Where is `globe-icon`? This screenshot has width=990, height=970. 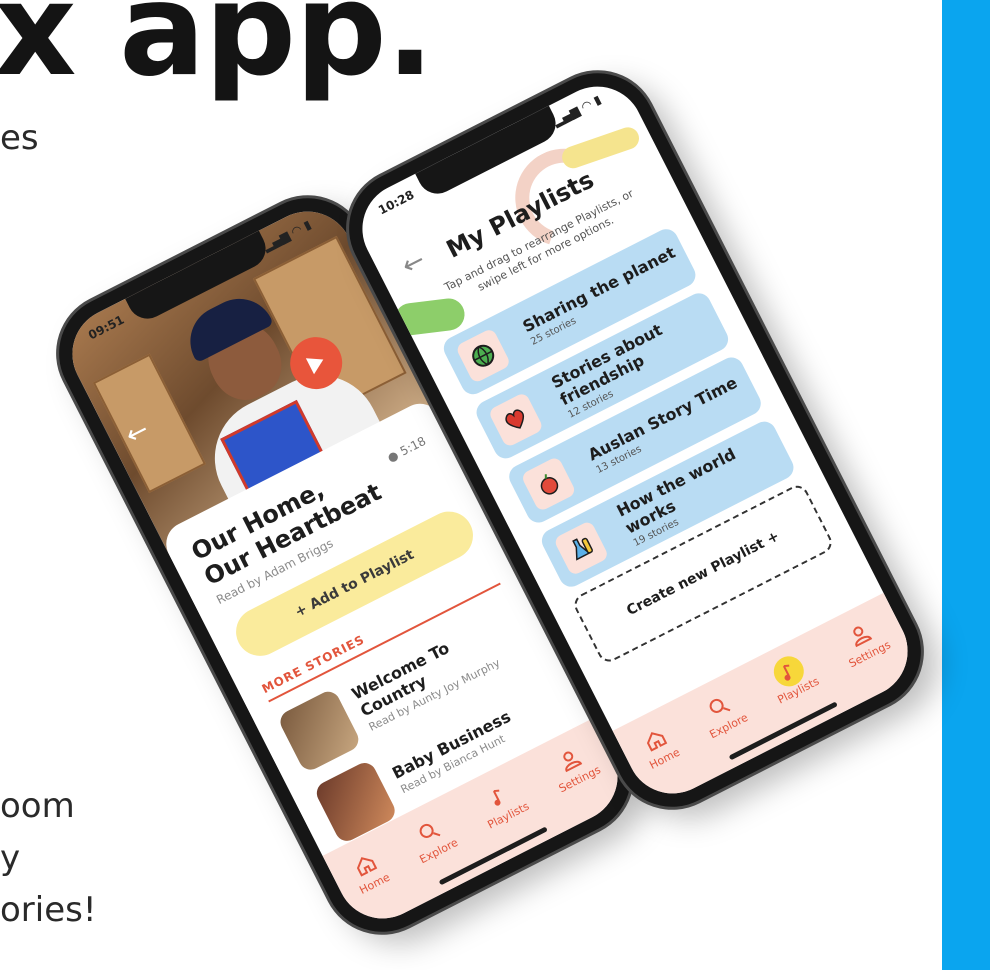 globe-icon is located at coordinates (483, 355).